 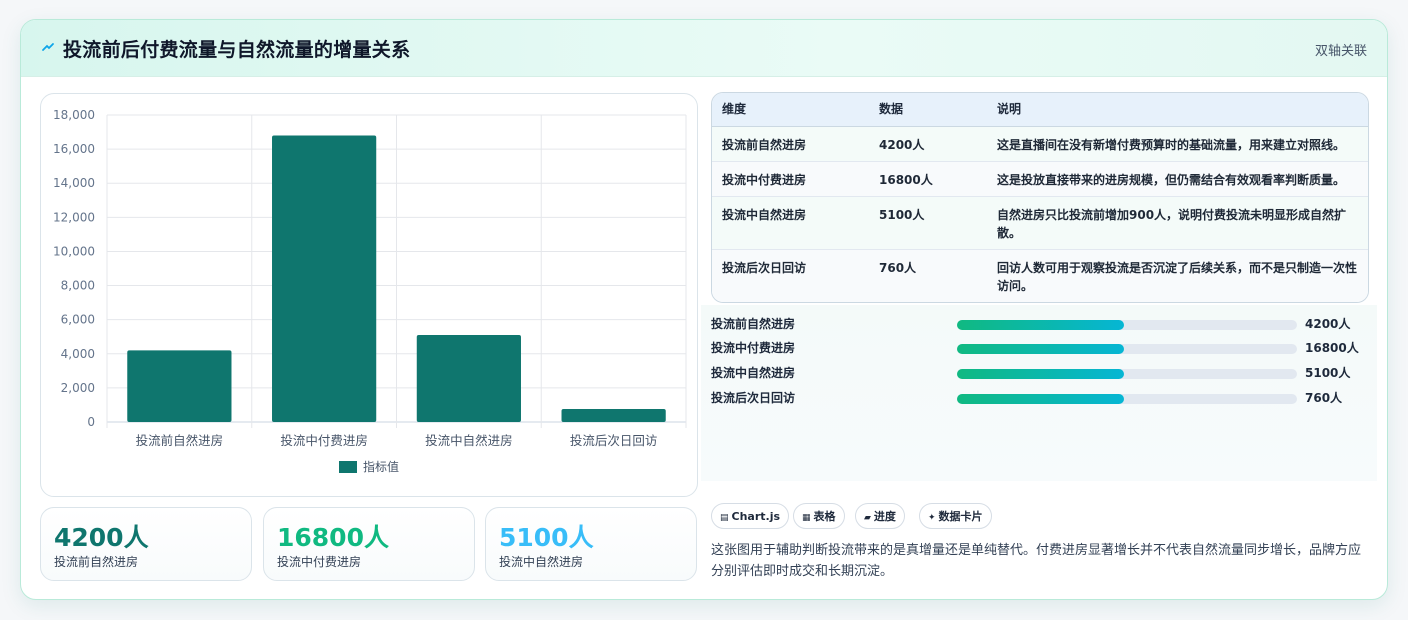 I want to click on x-tick-label: 投流前自然进房, so click(x=180, y=440).